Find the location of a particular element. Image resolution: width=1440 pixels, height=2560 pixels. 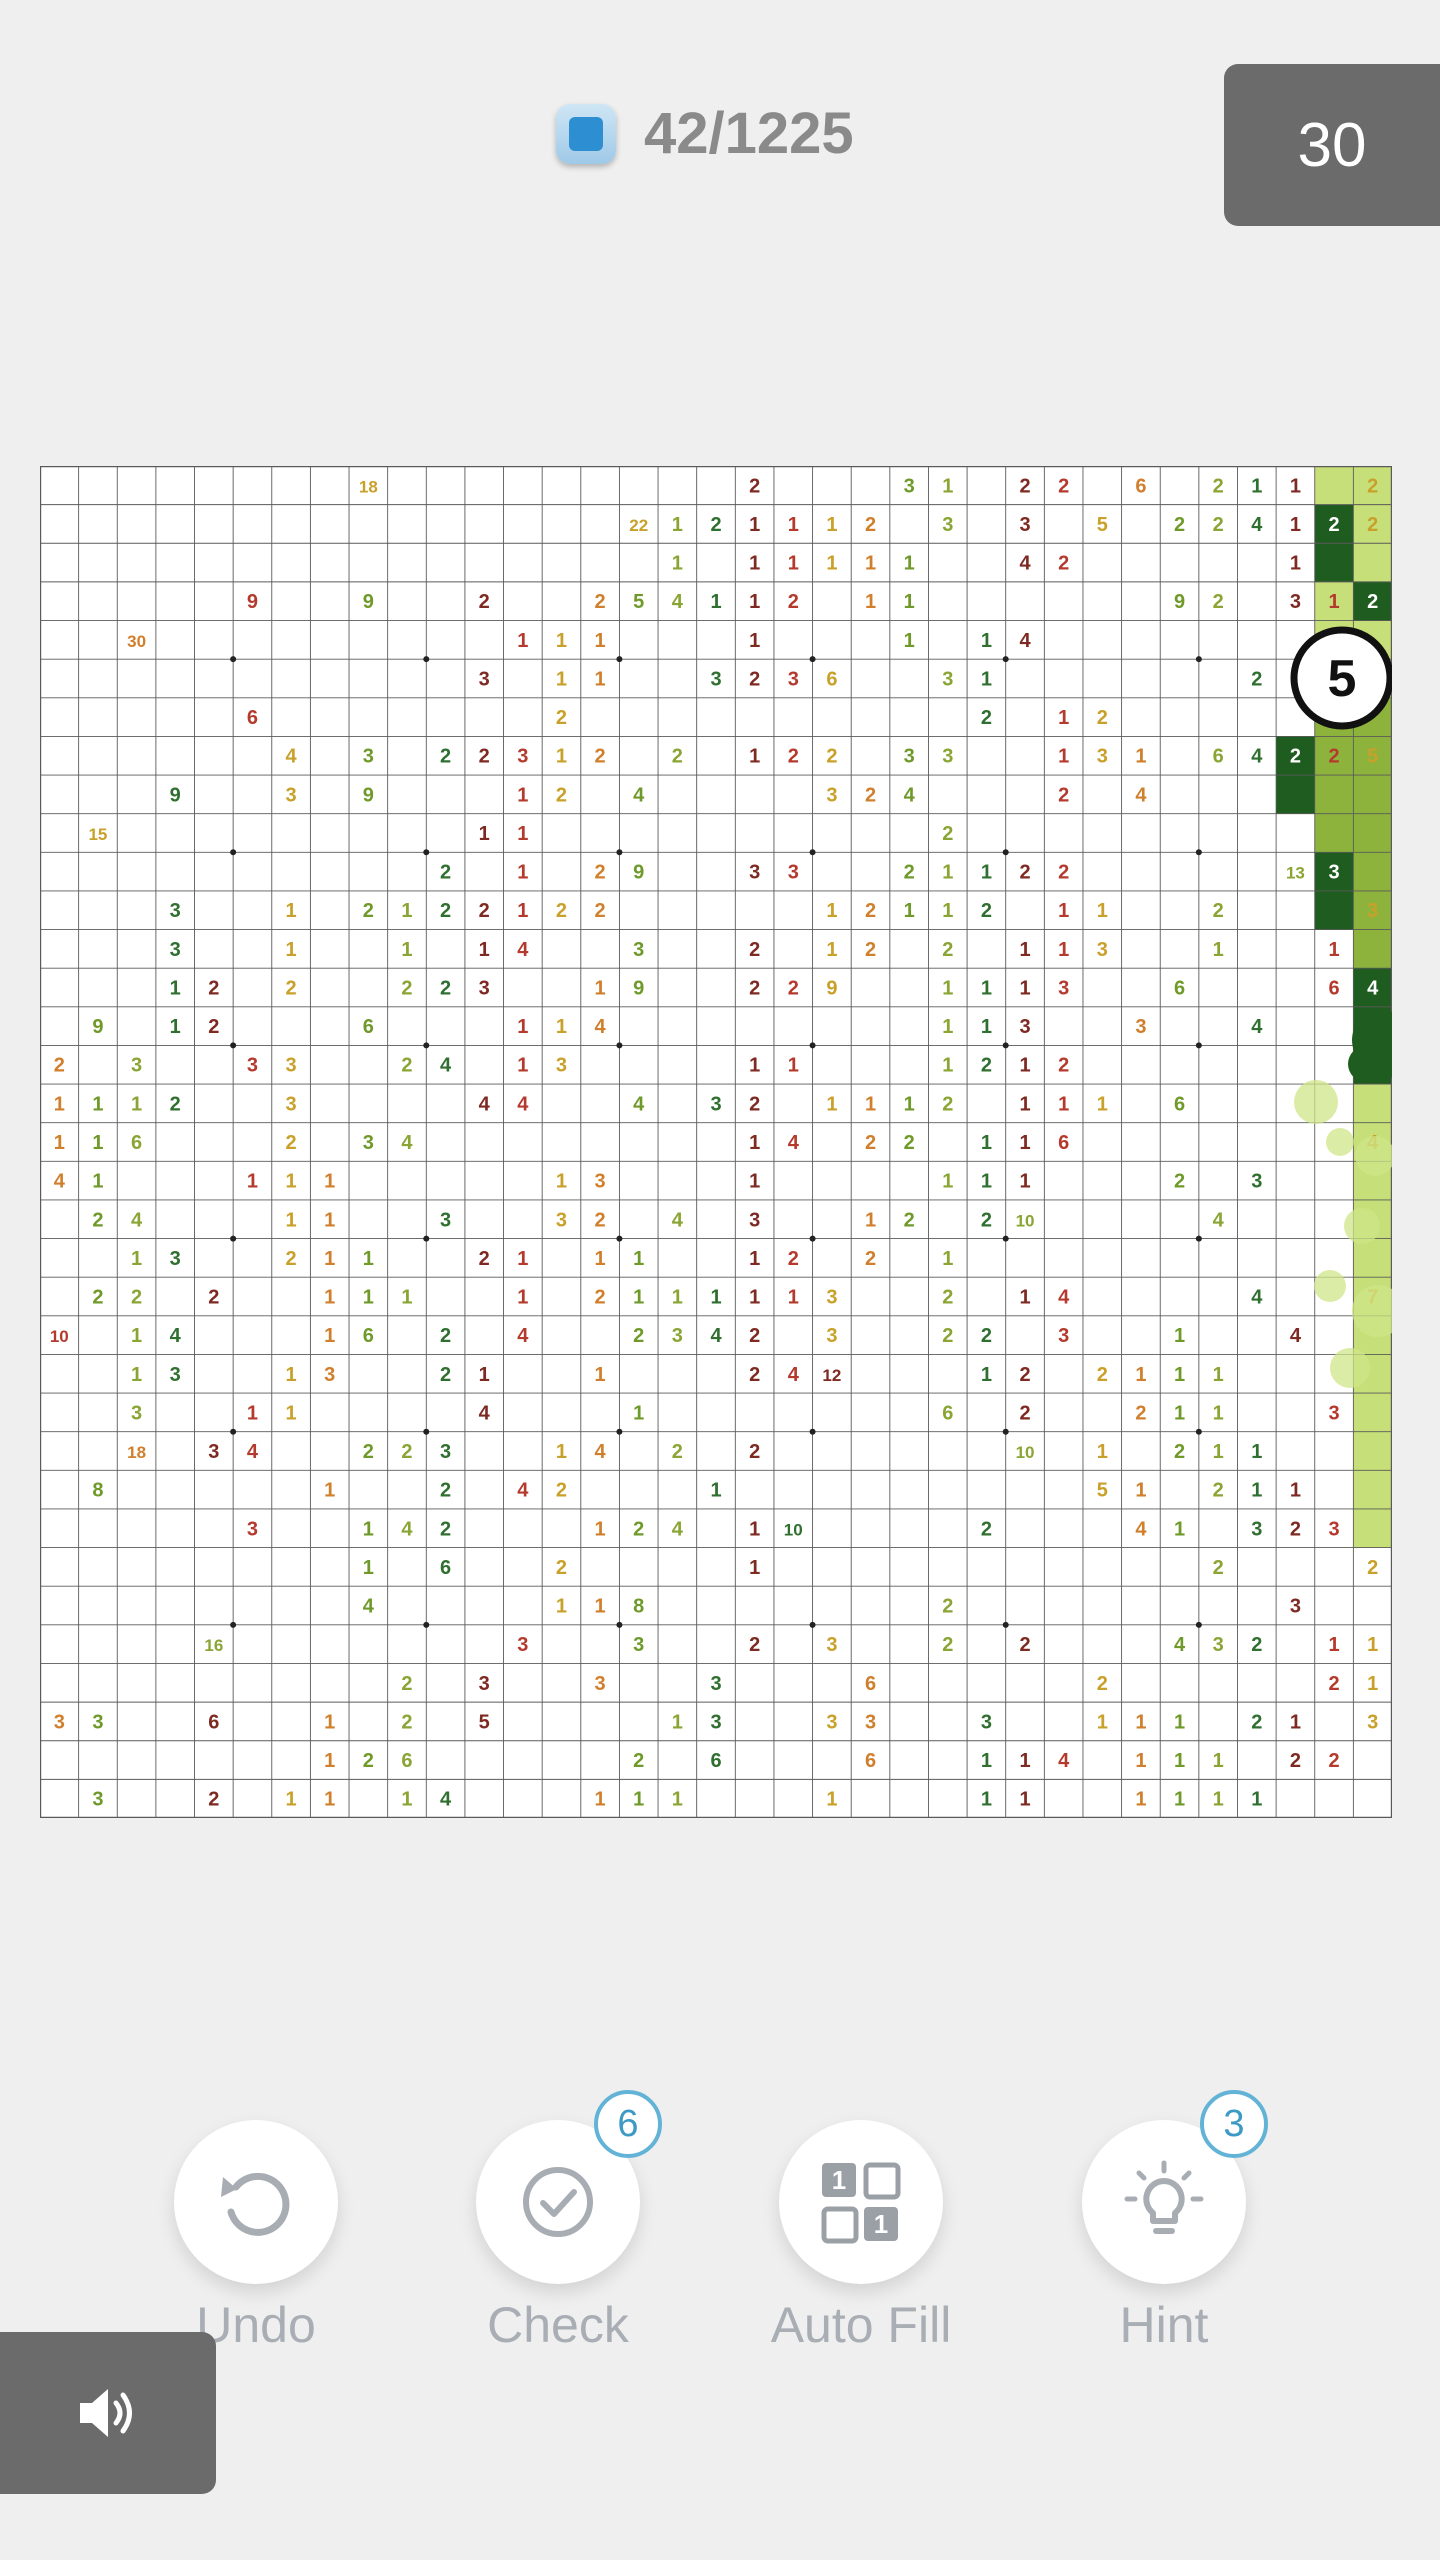

autofill-tool: 1 1 Auto Fill is located at coordinates (861, 2237).